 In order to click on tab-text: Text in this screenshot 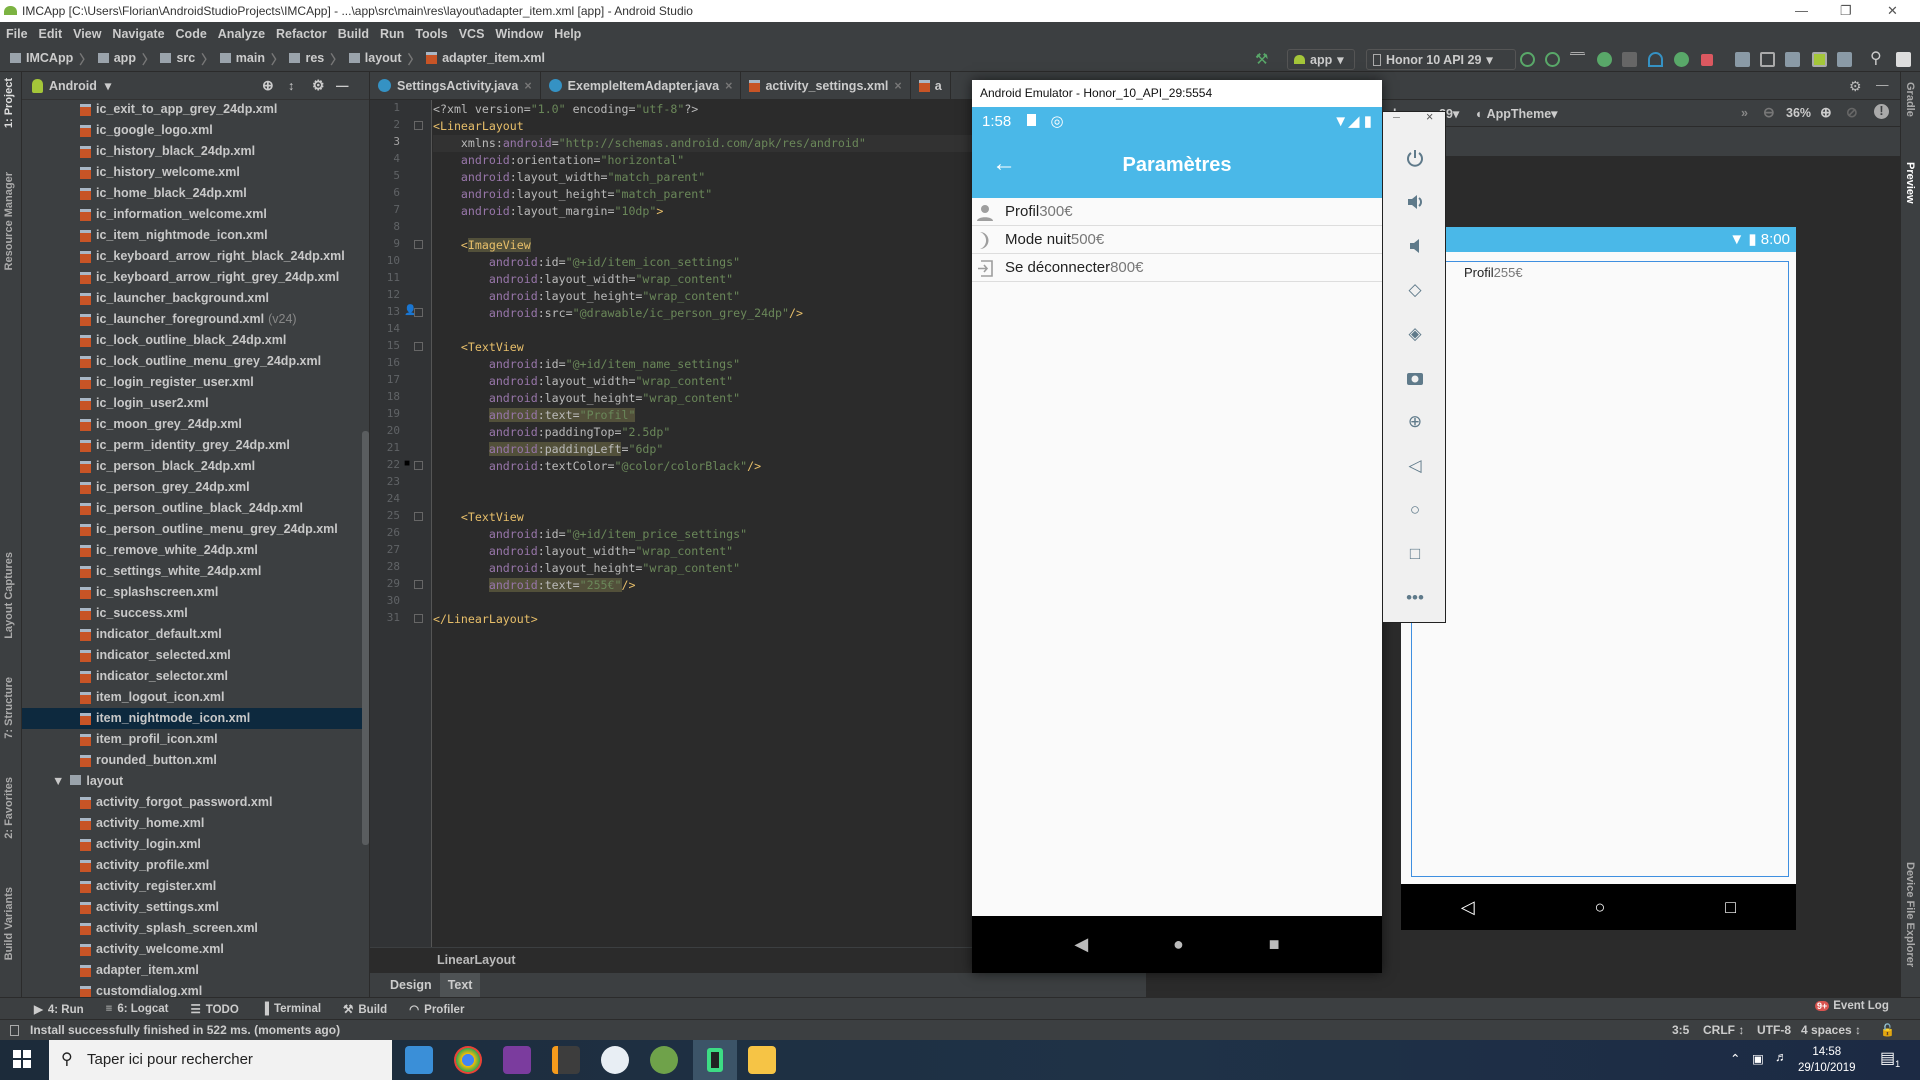, I will do `click(460, 985)`.